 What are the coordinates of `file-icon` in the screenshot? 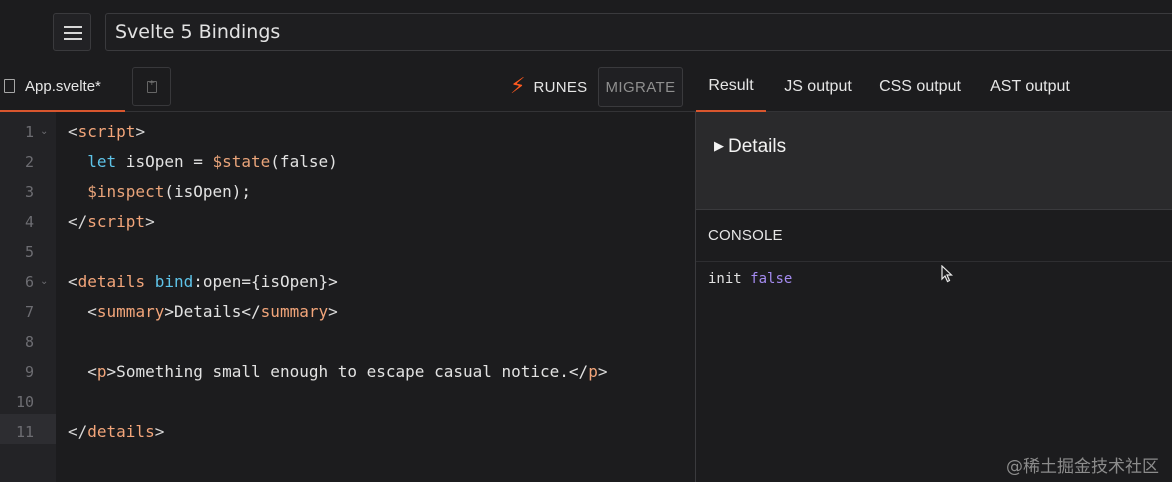 It's located at (9, 86).